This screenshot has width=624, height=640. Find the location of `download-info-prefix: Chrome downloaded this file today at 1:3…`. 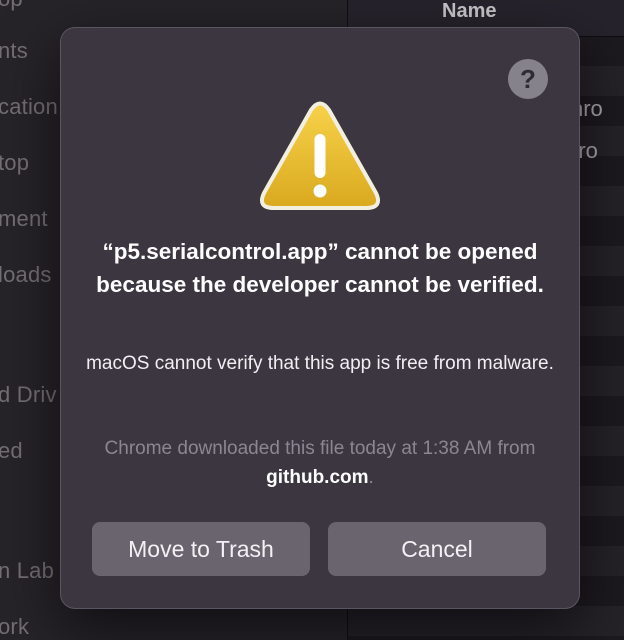

download-info-prefix: Chrome downloaded this file today at 1:3… is located at coordinates (320, 448).